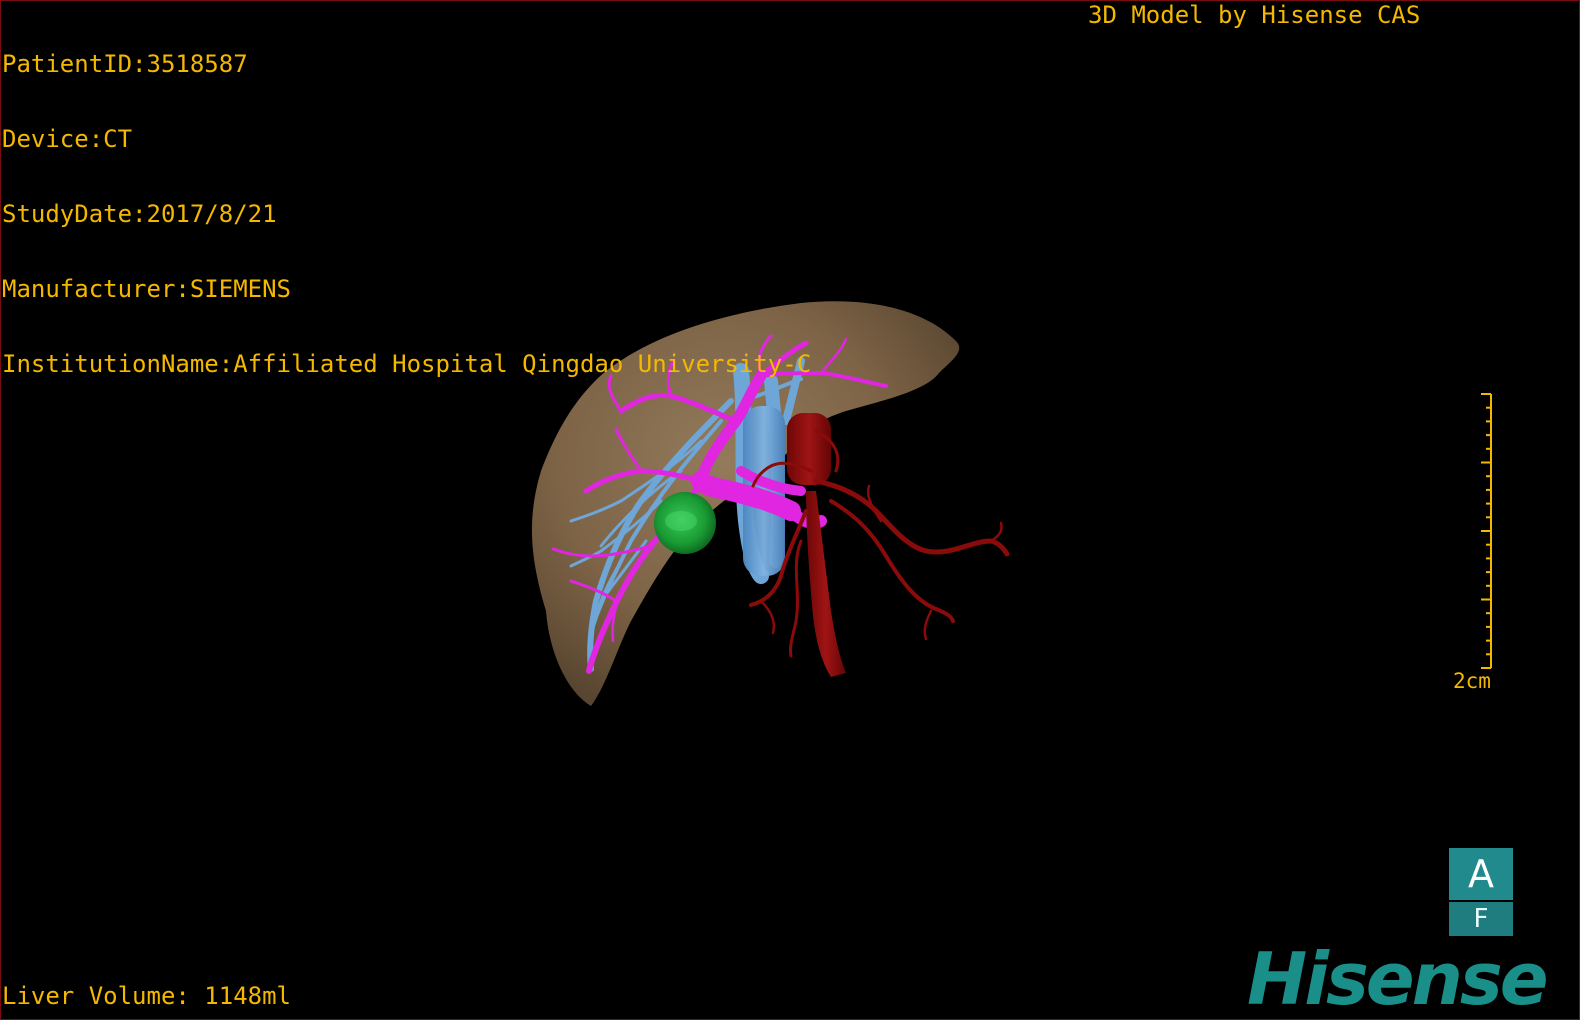 The image size is (1580, 1020). I want to click on study-date-label: StudyDate:2017/8/21, so click(139, 214).